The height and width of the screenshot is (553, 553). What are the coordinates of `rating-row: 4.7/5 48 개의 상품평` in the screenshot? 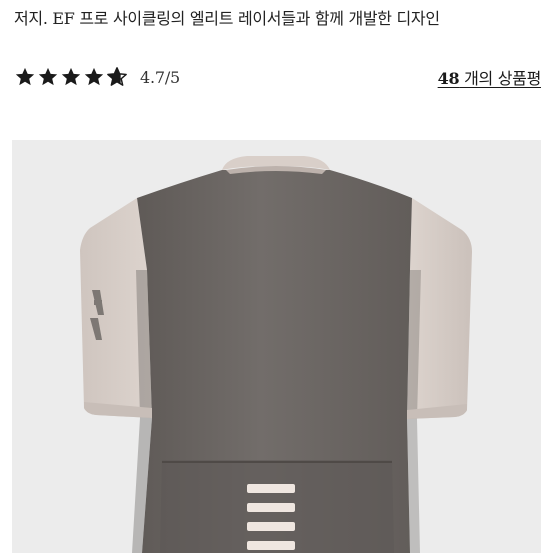 It's located at (277, 77).